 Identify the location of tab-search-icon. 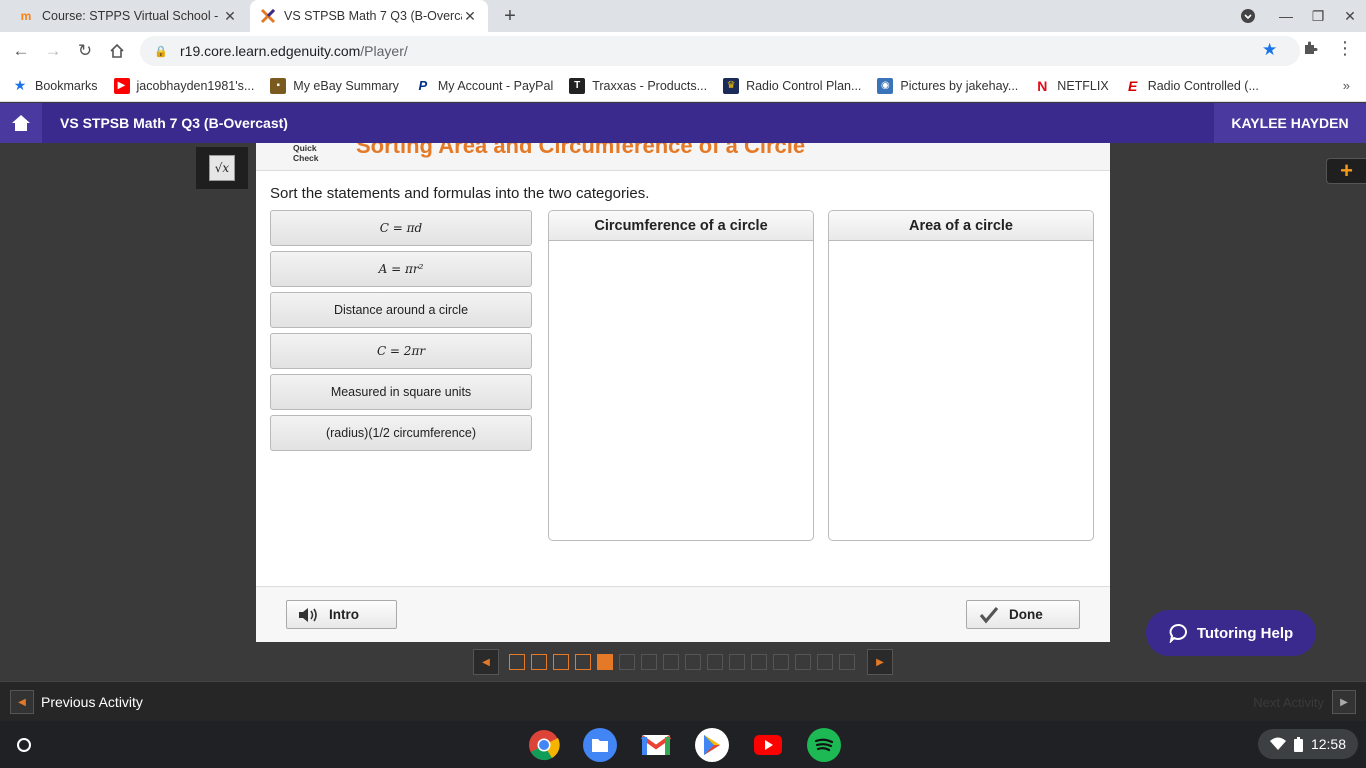
(1248, 16).